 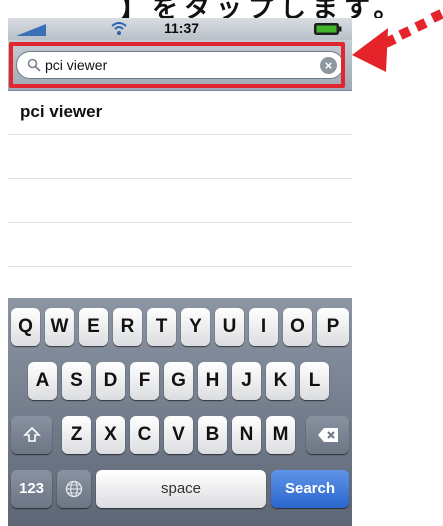 What do you see at coordinates (181, 489) in the screenshot?
I see `space-key: space` at bounding box center [181, 489].